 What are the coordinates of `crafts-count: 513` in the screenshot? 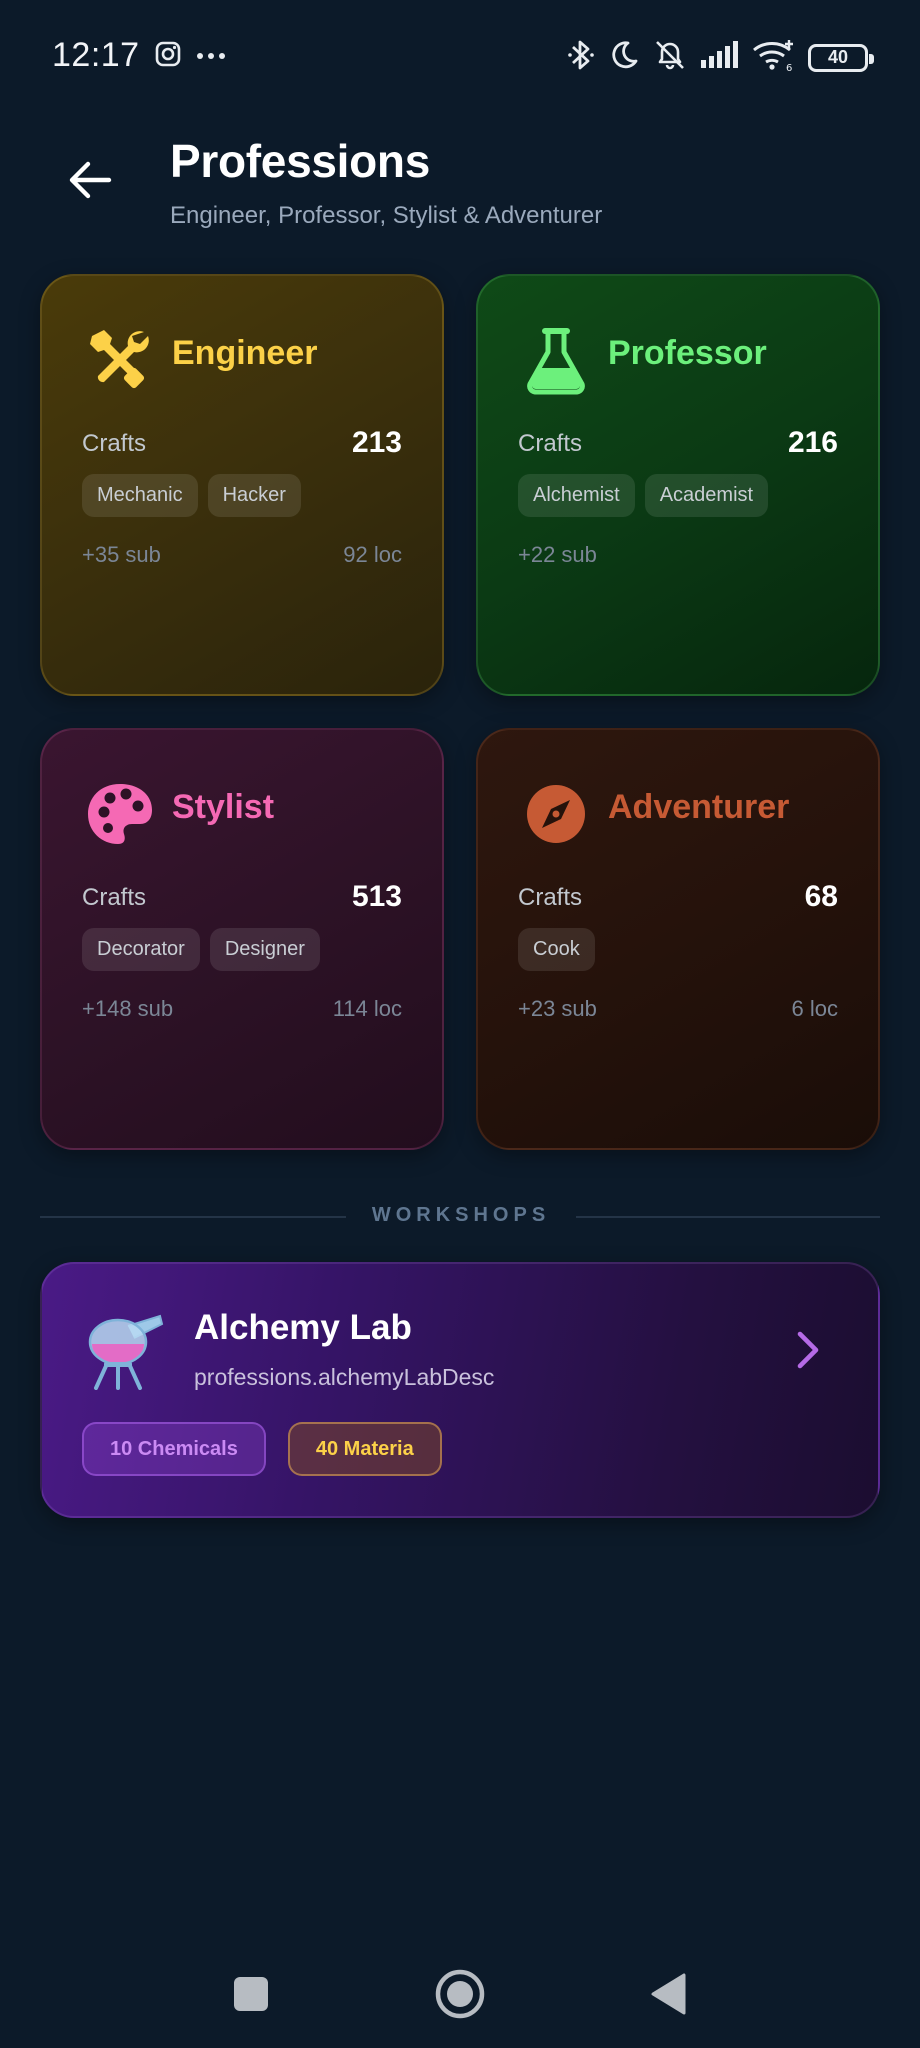 It's located at (376, 896).